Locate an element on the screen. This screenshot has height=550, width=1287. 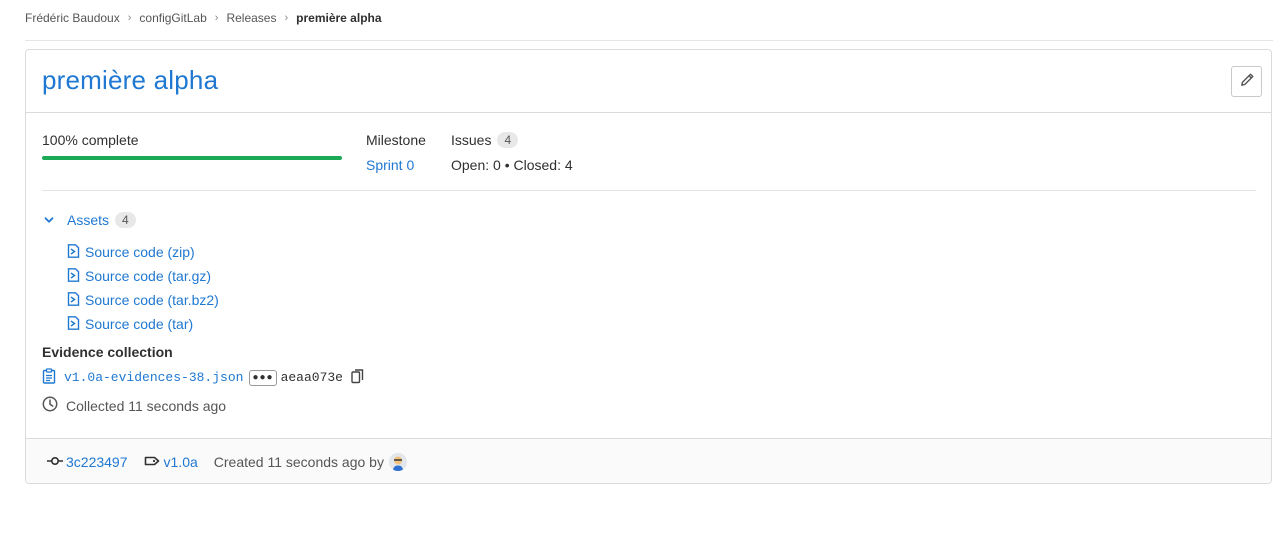
release-footer: 3c223497 v1.0a Created 11 seconds ago by is located at coordinates (648, 460).